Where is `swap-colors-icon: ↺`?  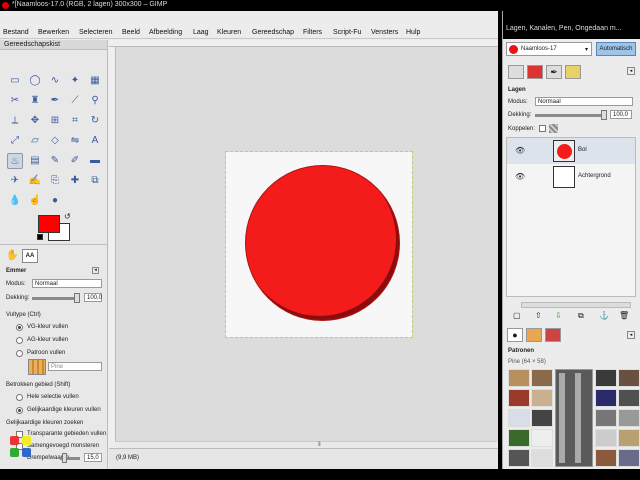 swap-colors-icon: ↺ is located at coordinates (67, 216).